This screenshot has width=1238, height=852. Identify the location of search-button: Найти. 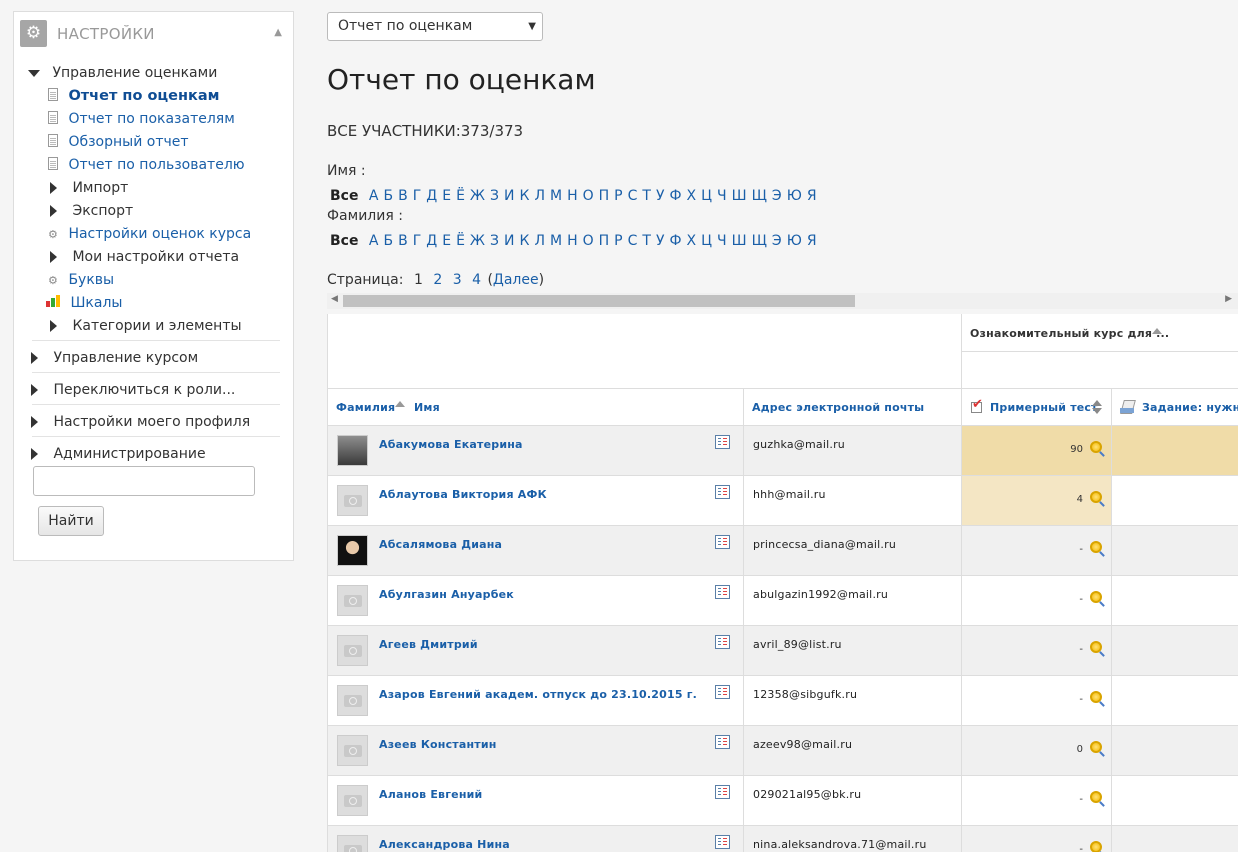
(71, 521).